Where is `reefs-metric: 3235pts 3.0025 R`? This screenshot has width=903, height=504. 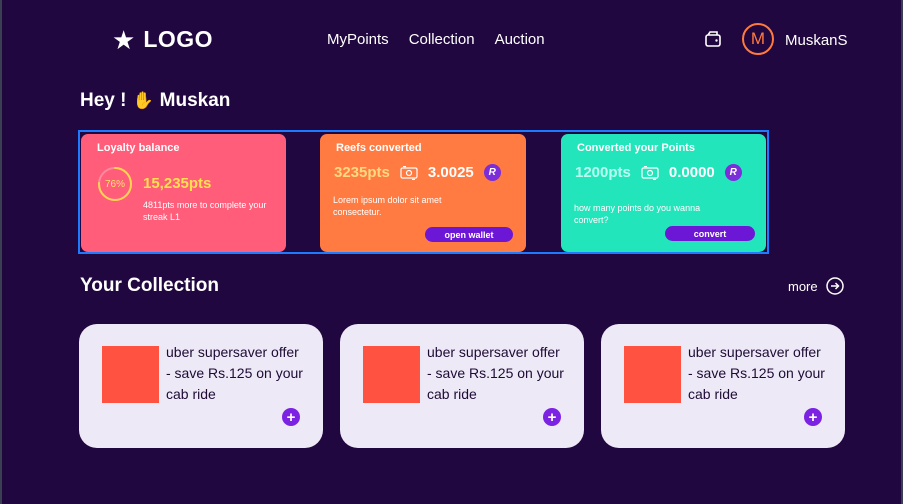
reefs-metric: 3235pts 3.0025 R is located at coordinates (417, 172).